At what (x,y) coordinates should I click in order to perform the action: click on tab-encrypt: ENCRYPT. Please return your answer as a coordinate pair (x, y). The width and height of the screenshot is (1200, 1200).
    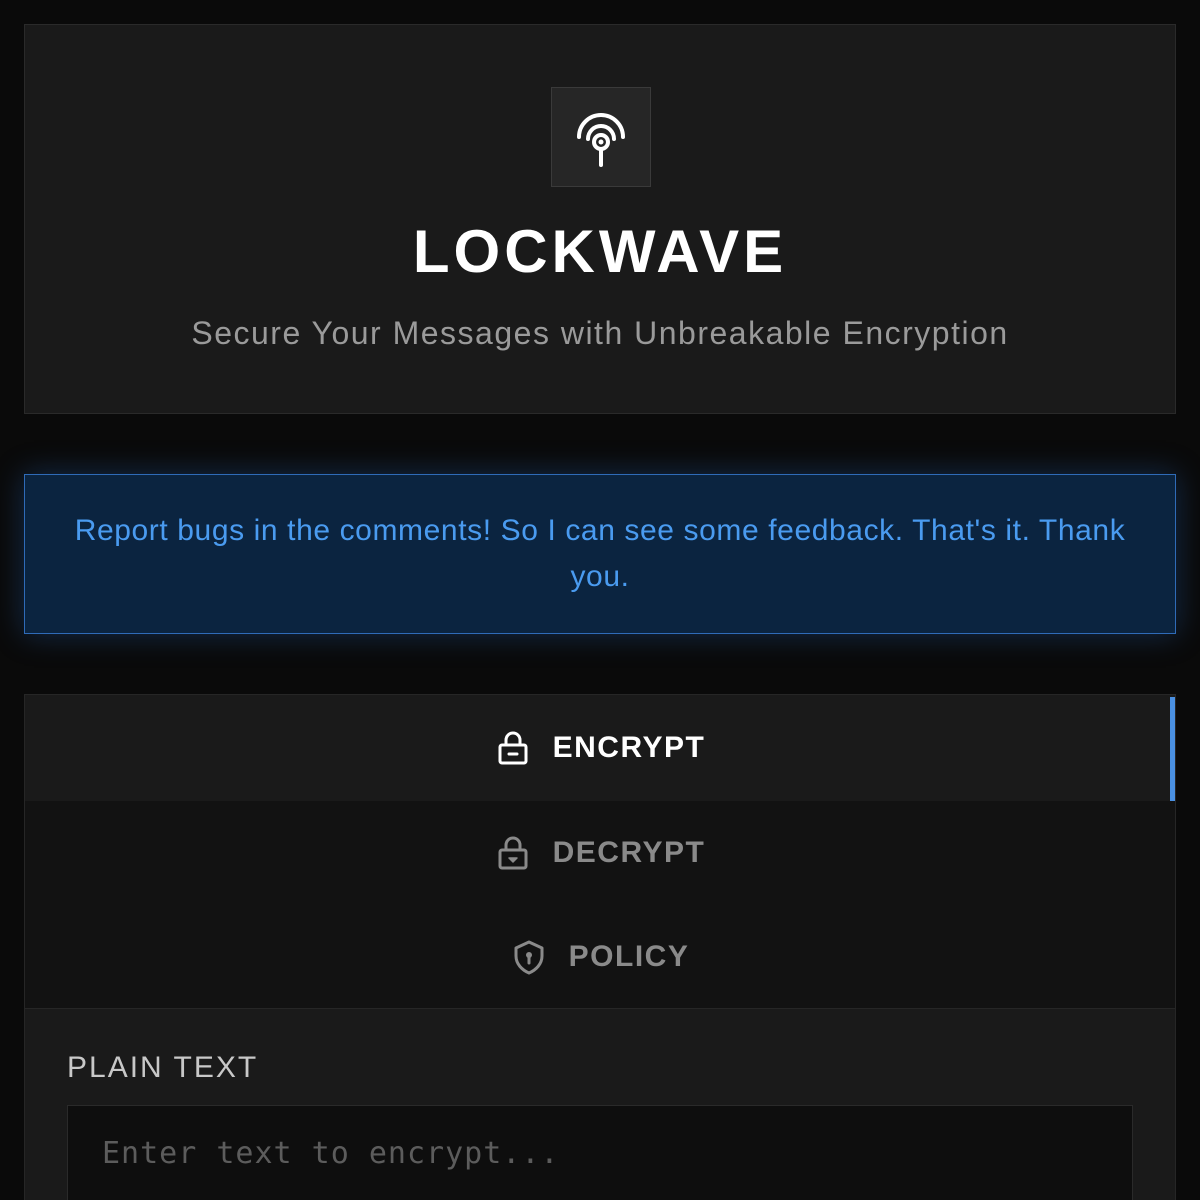
    Looking at the image, I should click on (600, 748).